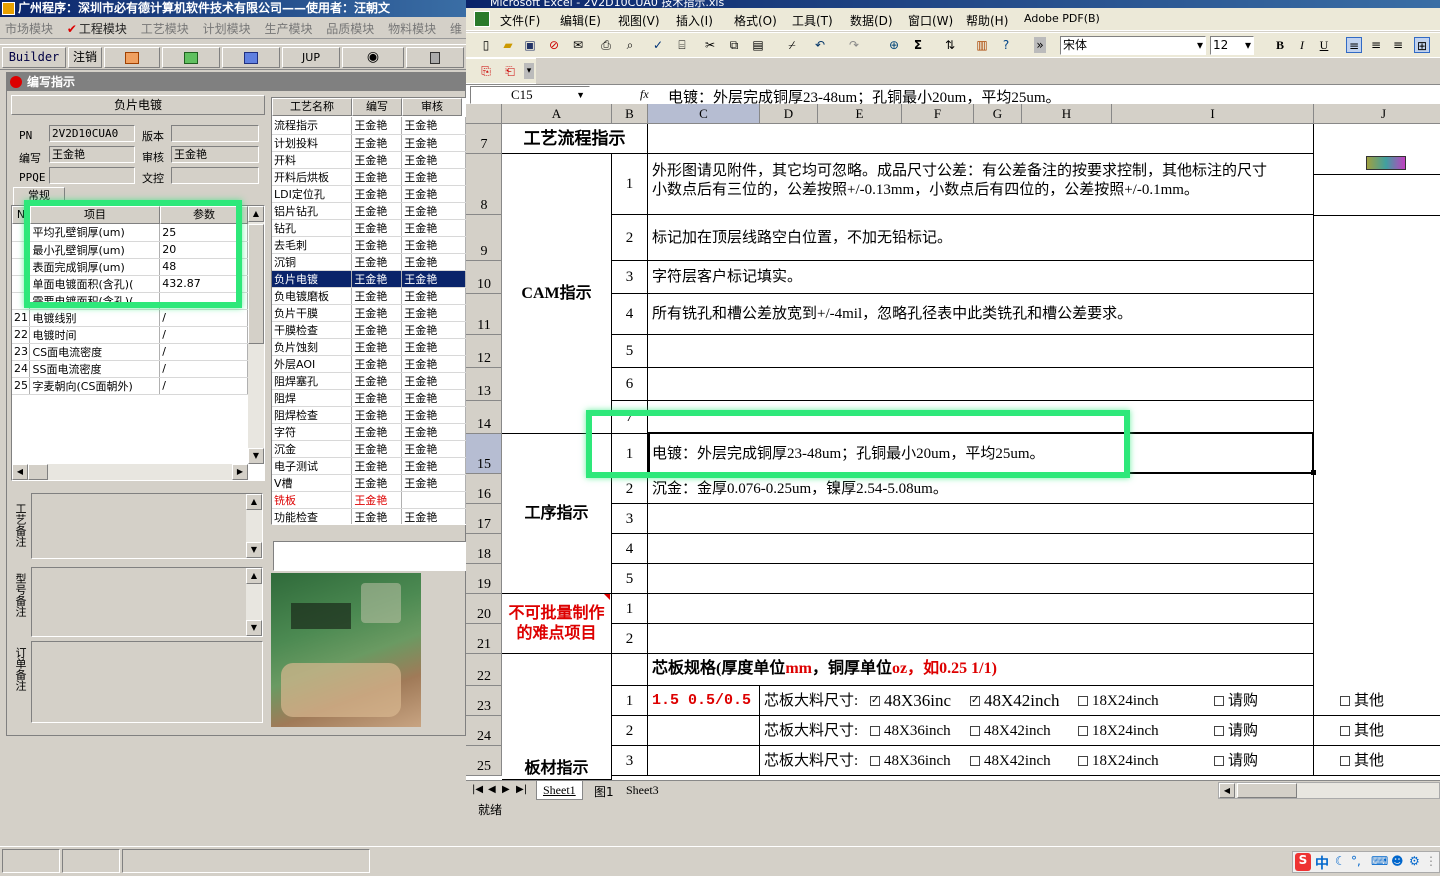  Describe the element at coordinates (630, 384) in the screenshot. I see `cam-item-number: 6` at that location.